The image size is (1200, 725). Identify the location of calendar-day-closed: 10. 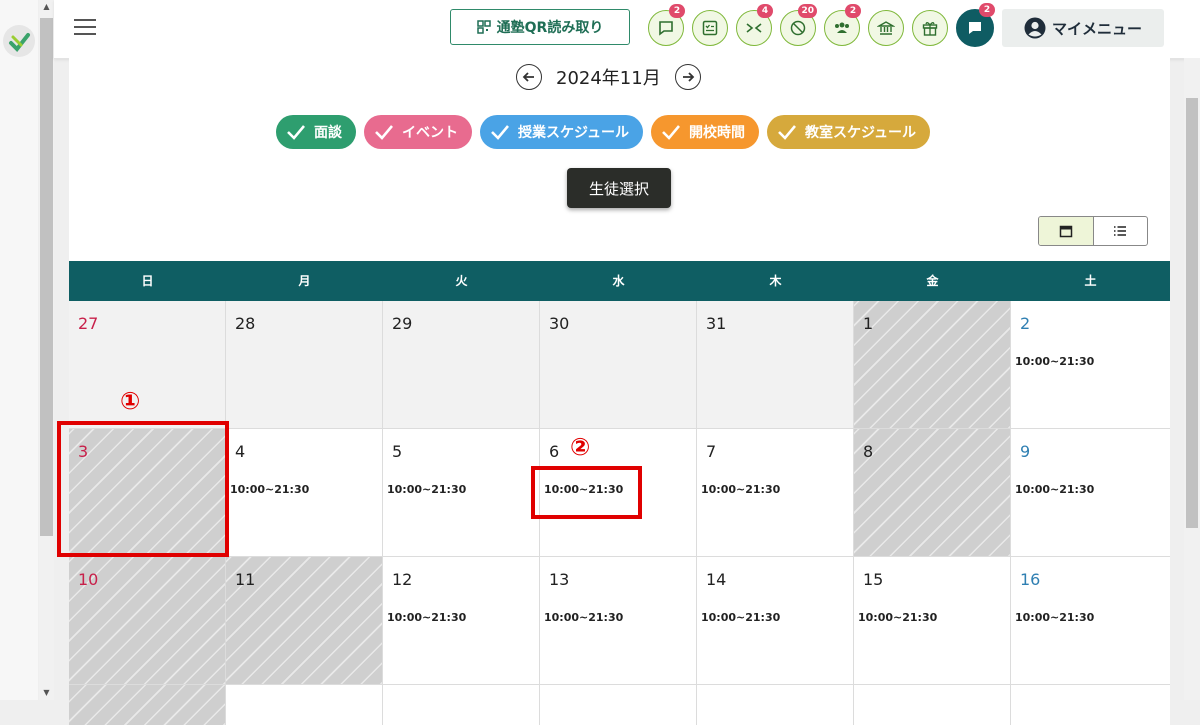
(147, 620).